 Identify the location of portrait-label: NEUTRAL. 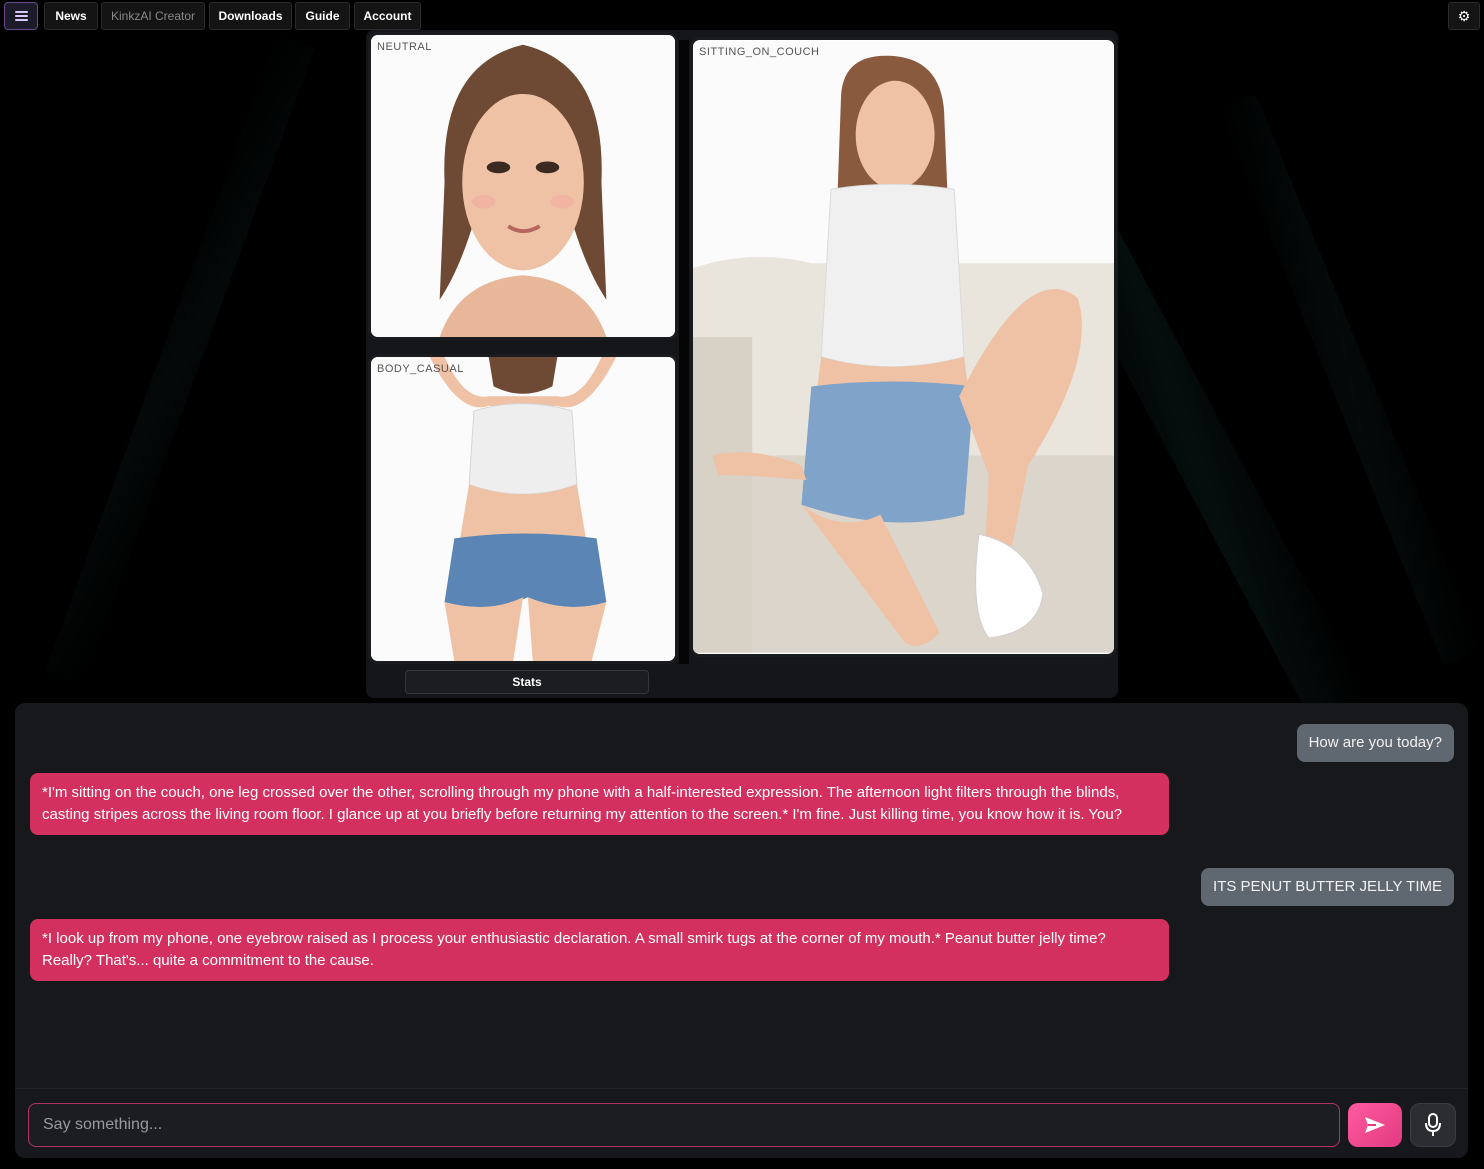
(404, 47).